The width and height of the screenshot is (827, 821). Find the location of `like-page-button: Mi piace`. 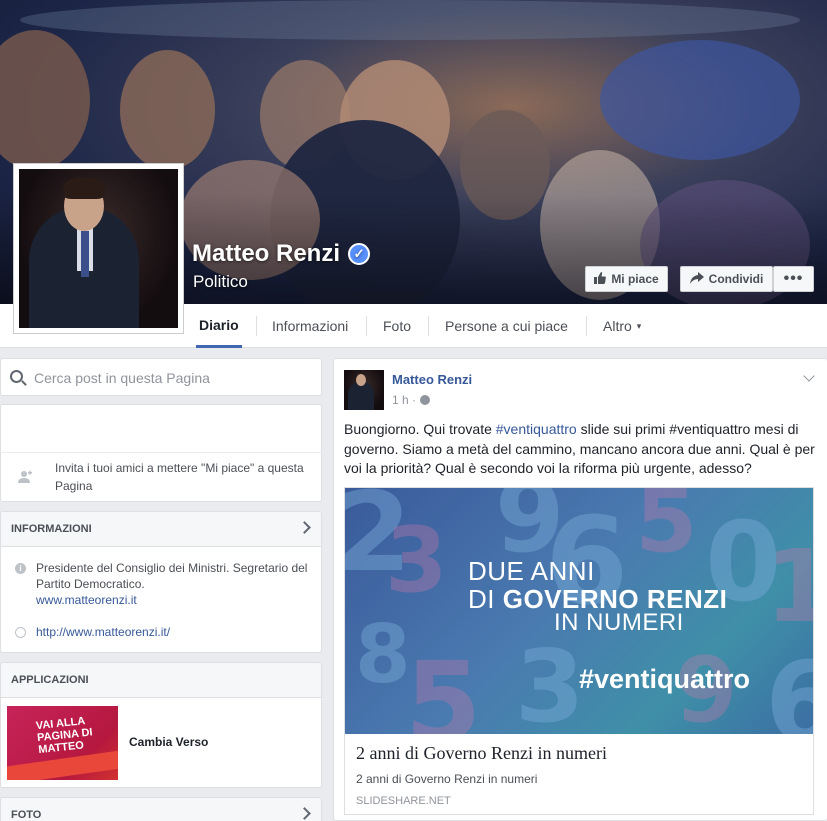

like-page-button: Mi piace is located at coordinates (626, 279).